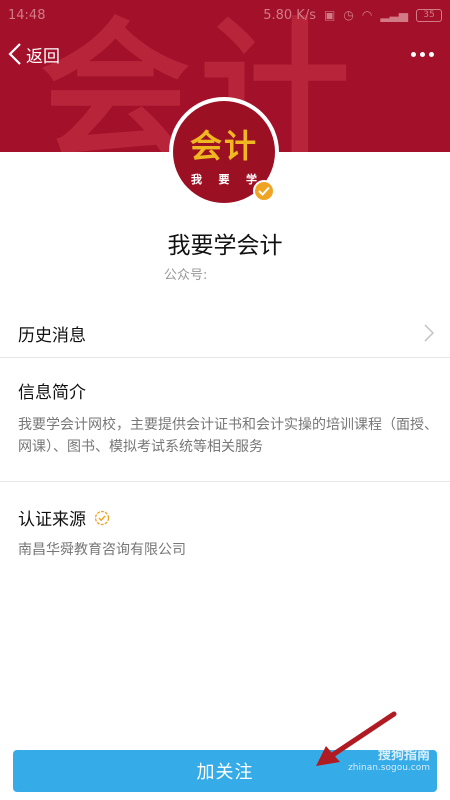 The height and width of the screenshot is (800, 450). Describe the element at coordinates (394, 15) in the screenshot. I see `signal-icon: ▂▃▅` at that location.